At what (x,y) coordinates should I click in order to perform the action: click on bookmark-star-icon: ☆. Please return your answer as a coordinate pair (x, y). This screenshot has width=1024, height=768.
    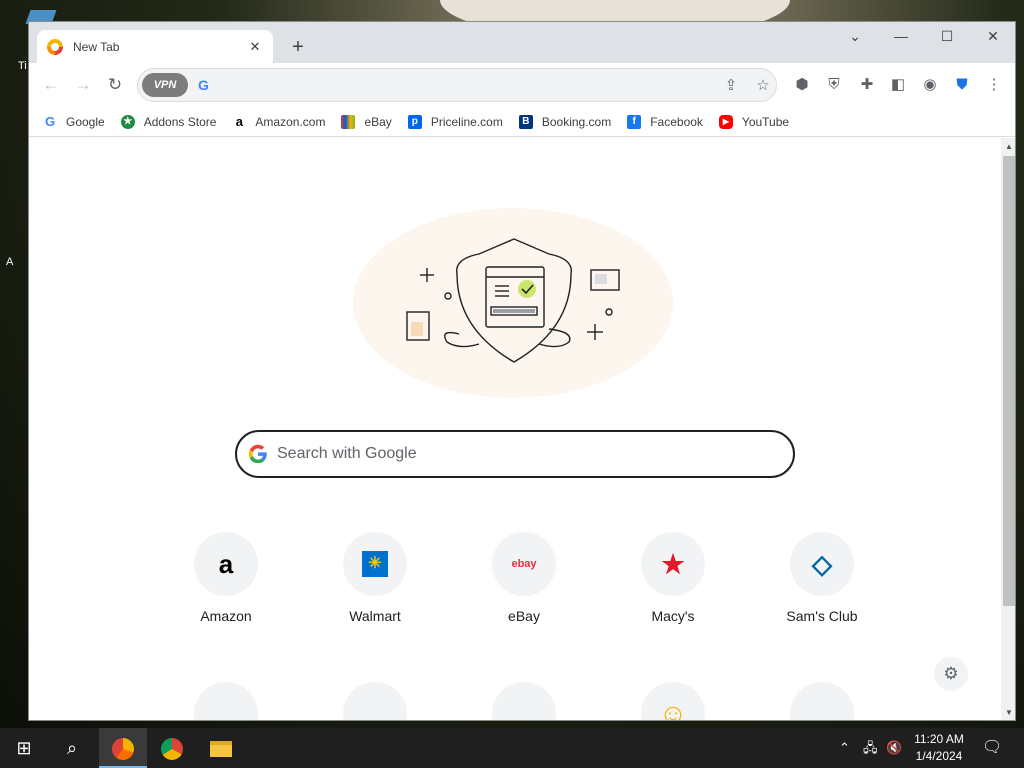
    Looking at the image, I should click on (763, 86).